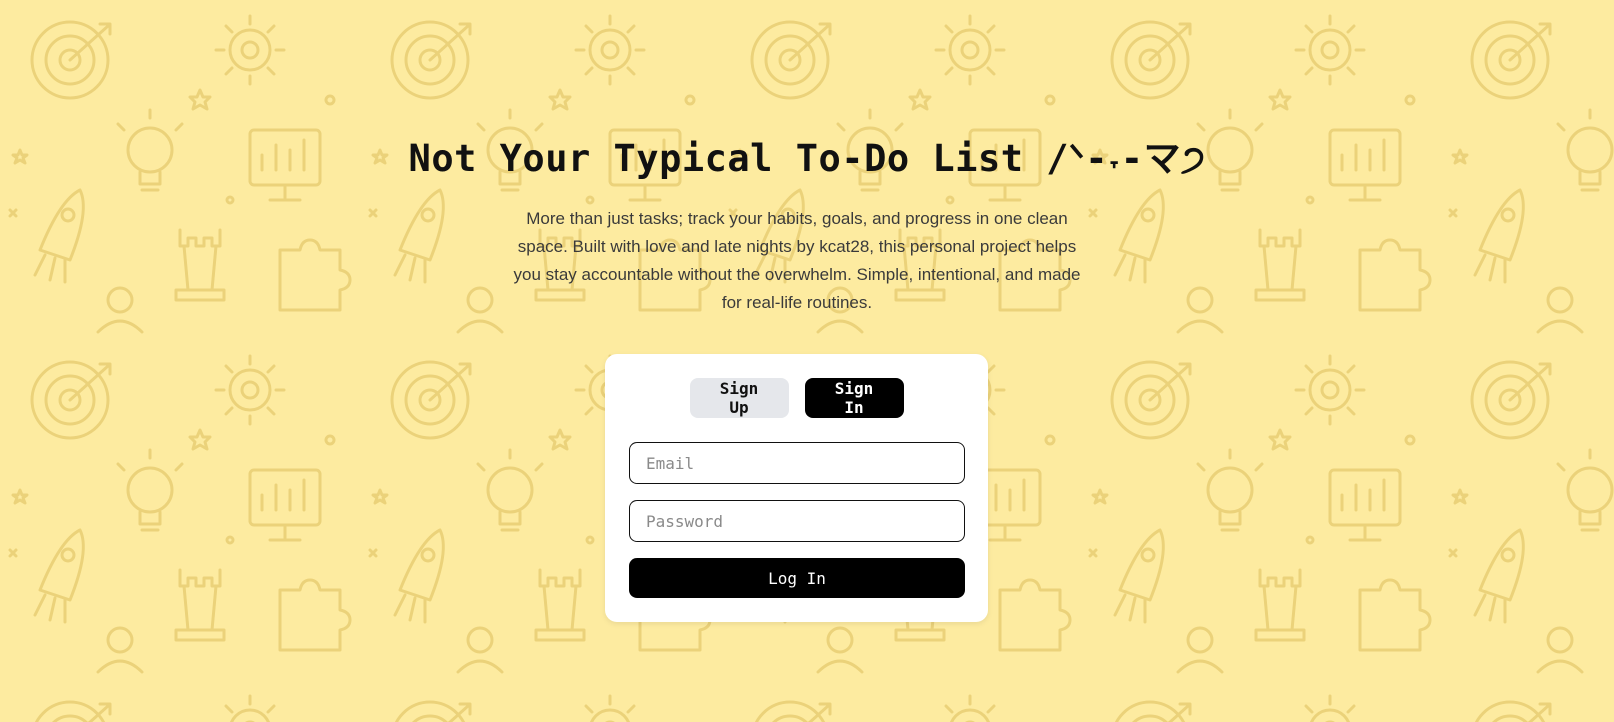 The image size is (1614, 722). What do you see at coordinates (854, 398) in the screenshot?
I see `tab-sign-in: Sign In` at bounding box center [854, 398].